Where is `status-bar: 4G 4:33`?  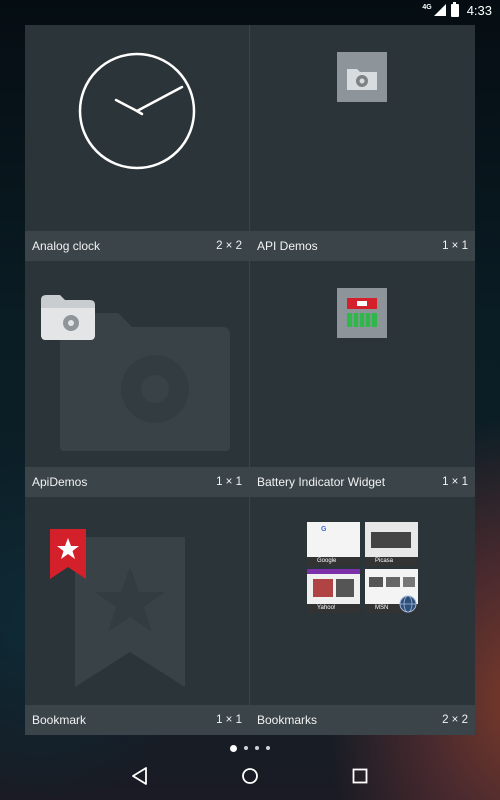 status-bar: 4G 4:33 is located at coordinates (250, 10).